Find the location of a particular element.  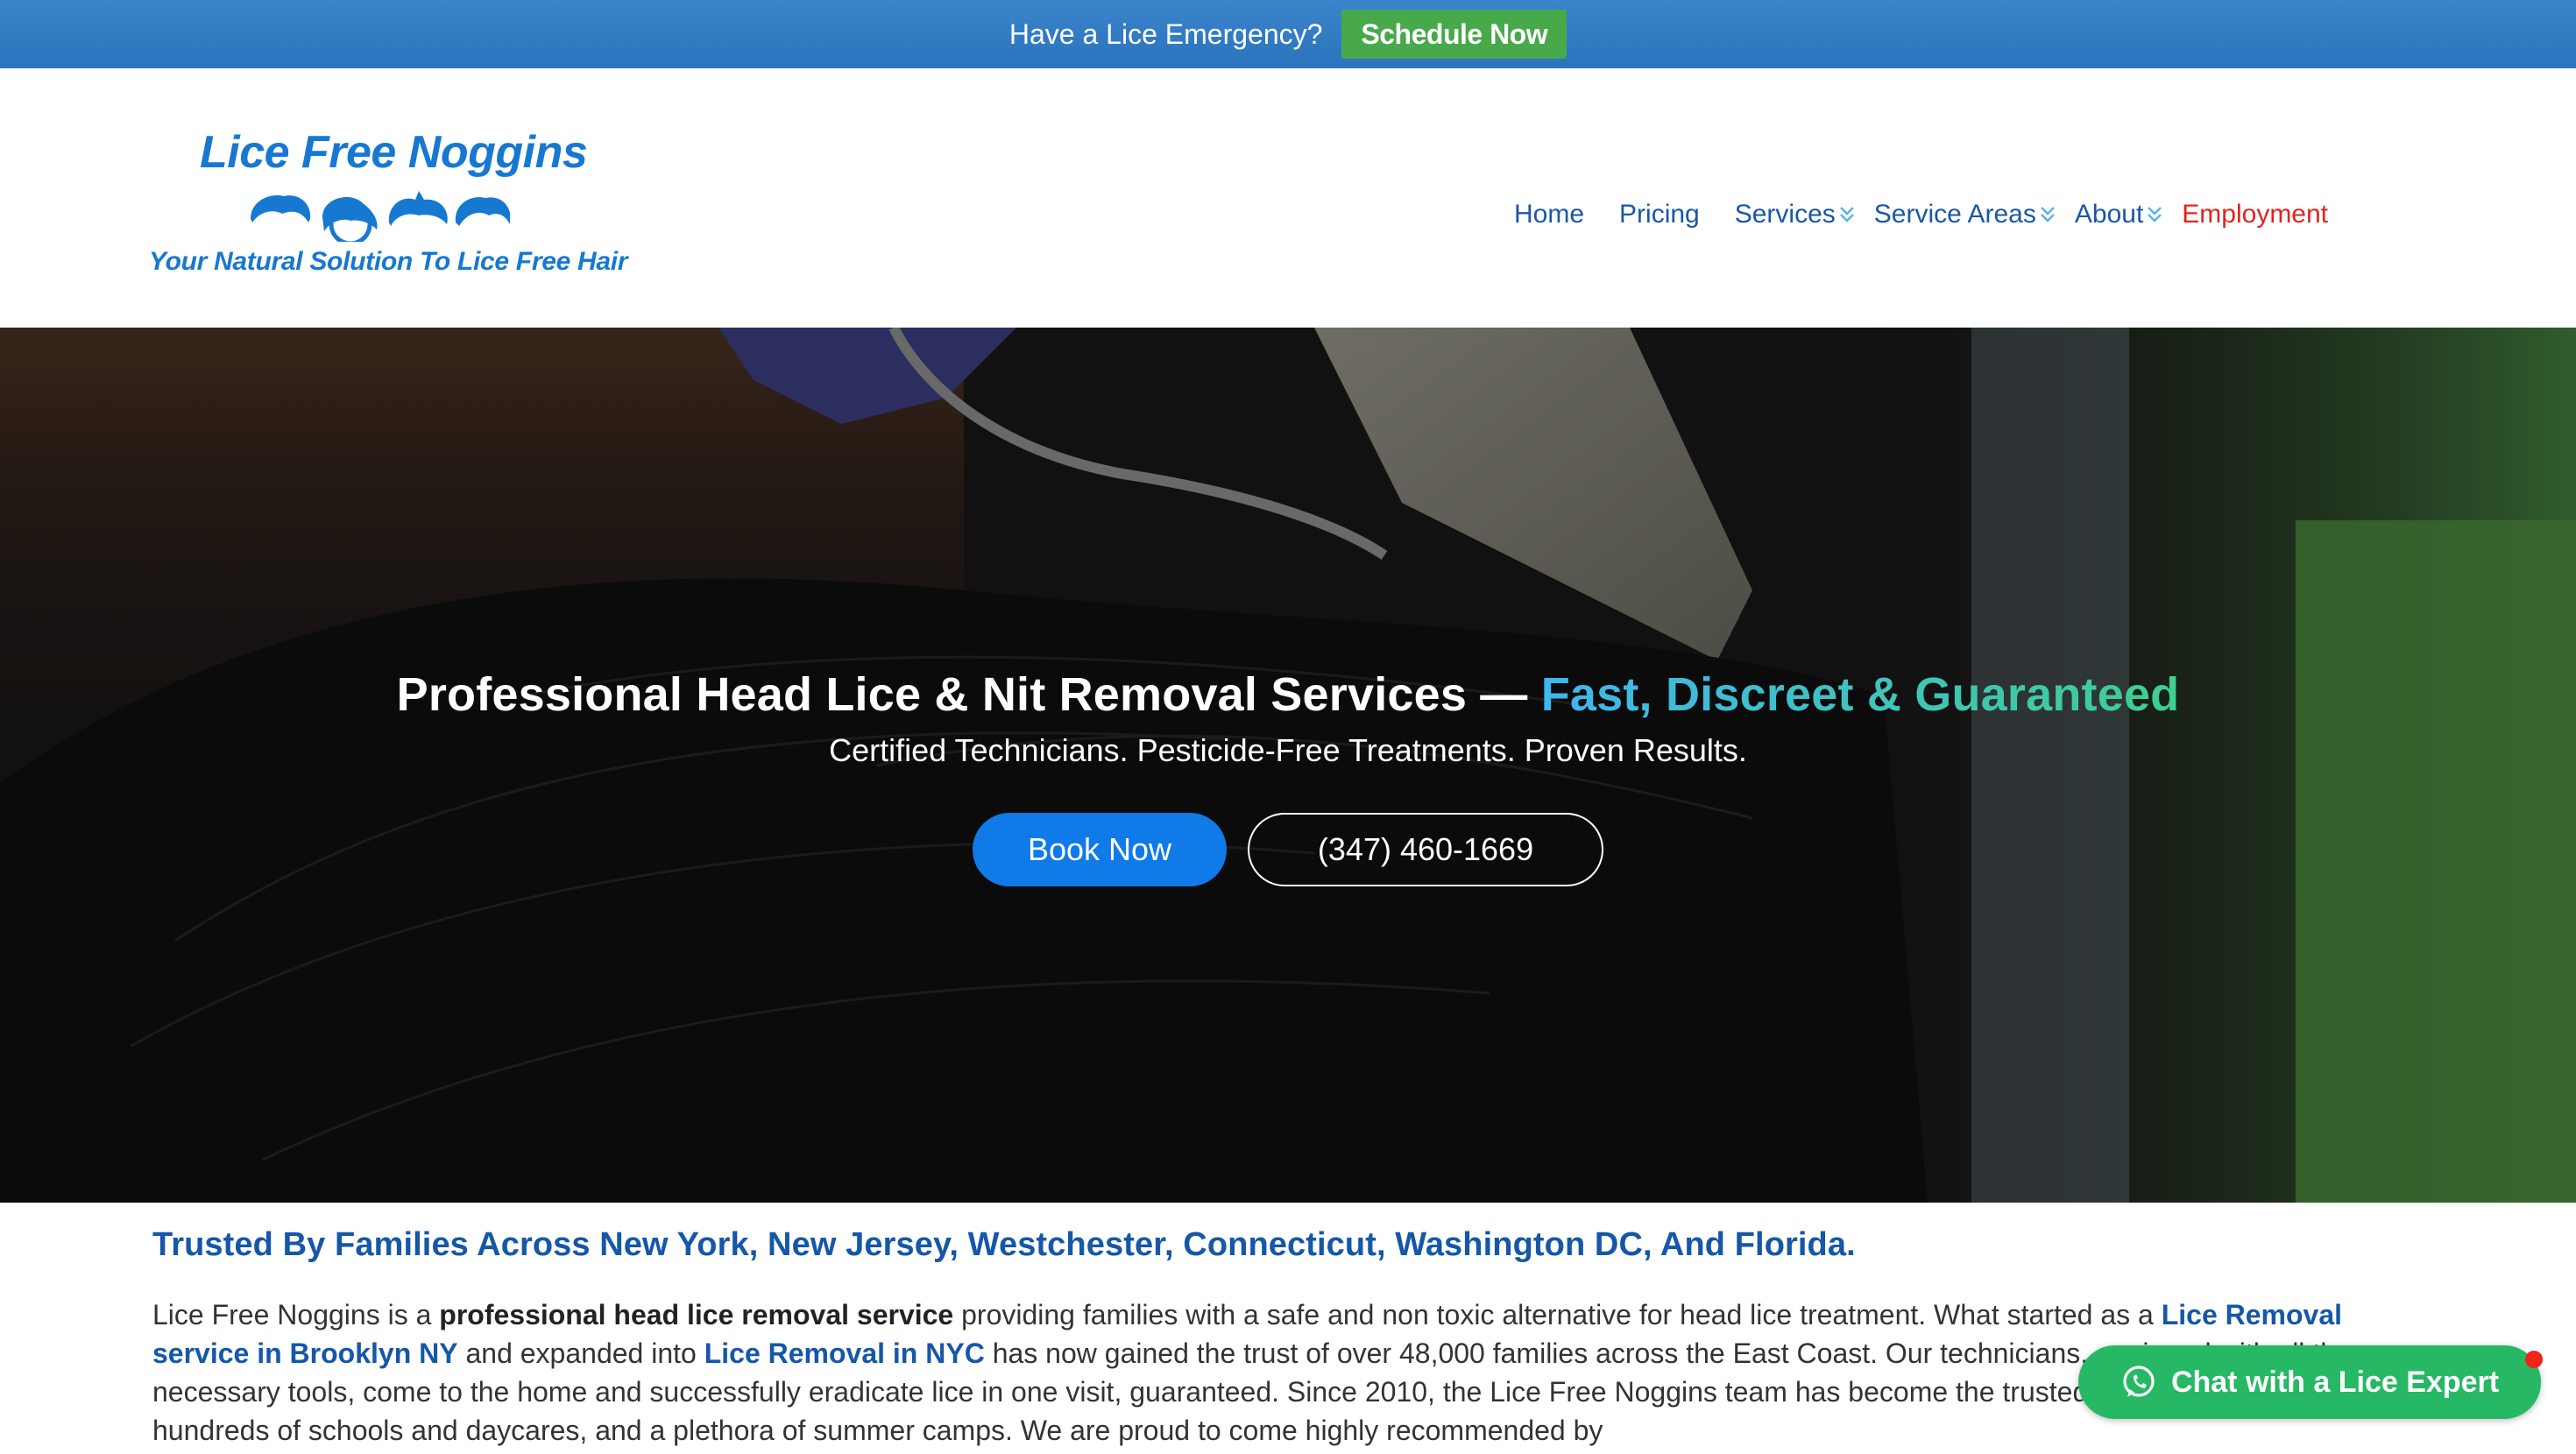

hero-buttons: Book Now (347) 460-1669 is located at coordinates (1288, 849).